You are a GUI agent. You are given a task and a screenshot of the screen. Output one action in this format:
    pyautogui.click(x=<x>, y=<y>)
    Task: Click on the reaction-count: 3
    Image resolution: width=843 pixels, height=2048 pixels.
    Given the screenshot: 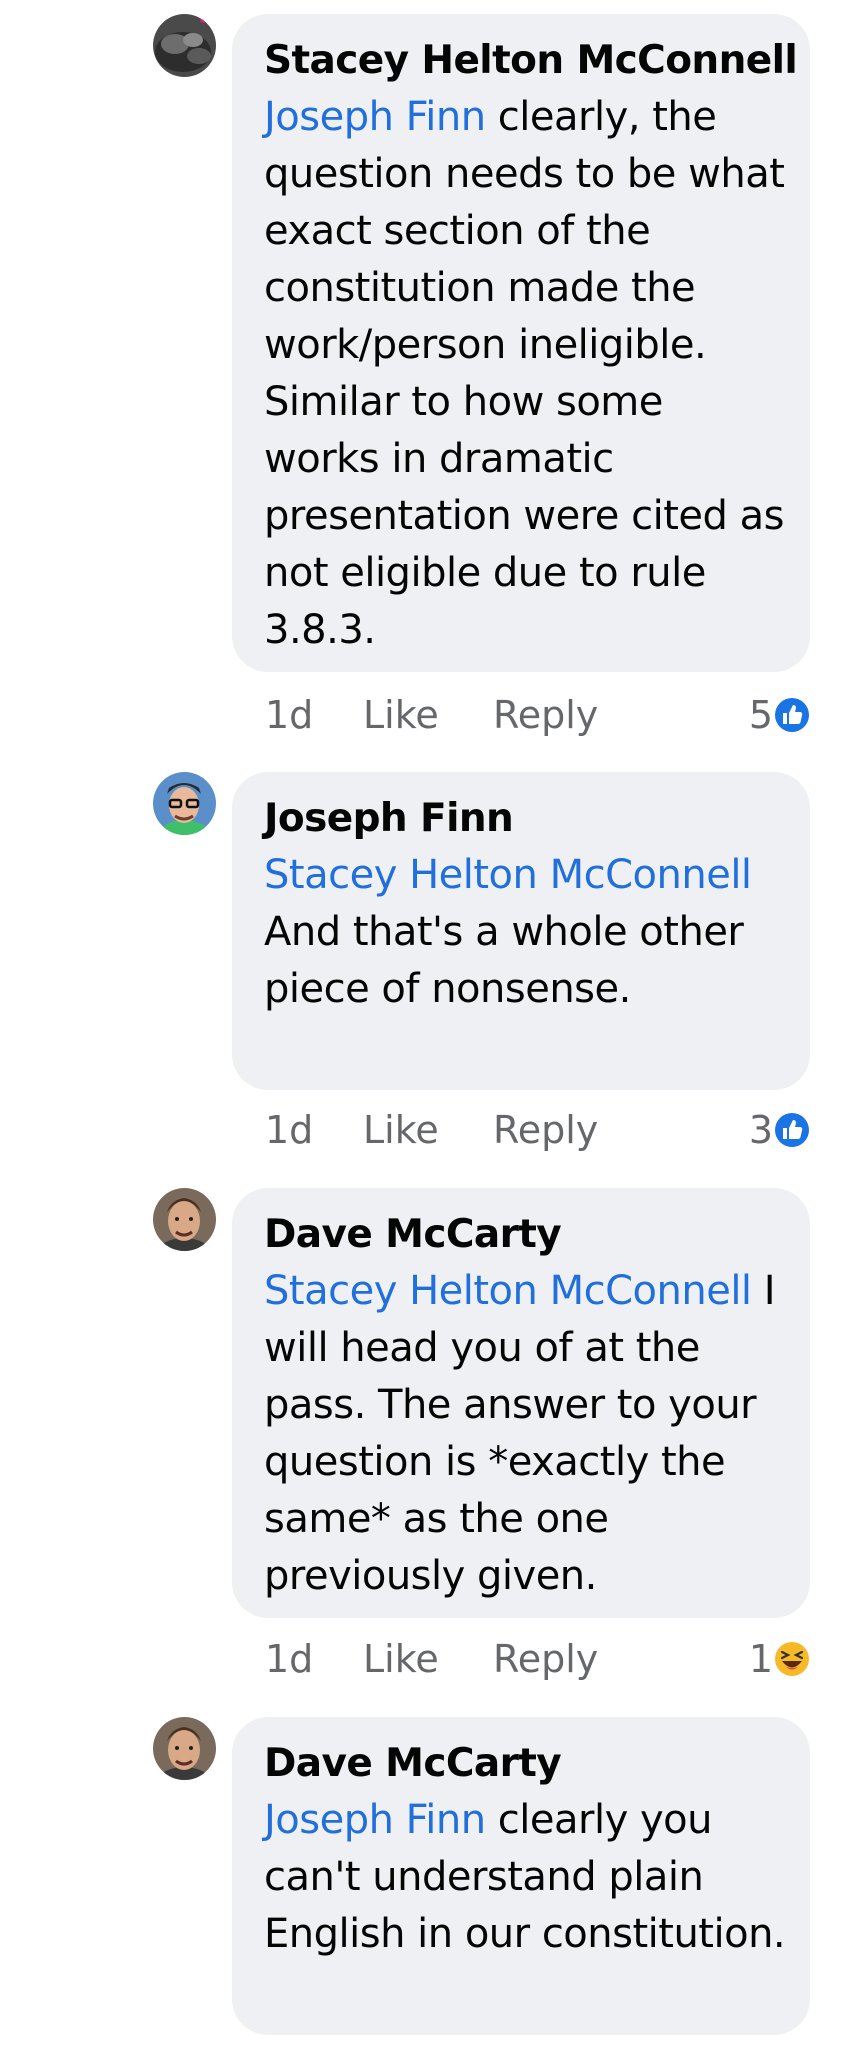 What is the action you would take?
    pyautogui.click(x=761, y=1130)
    